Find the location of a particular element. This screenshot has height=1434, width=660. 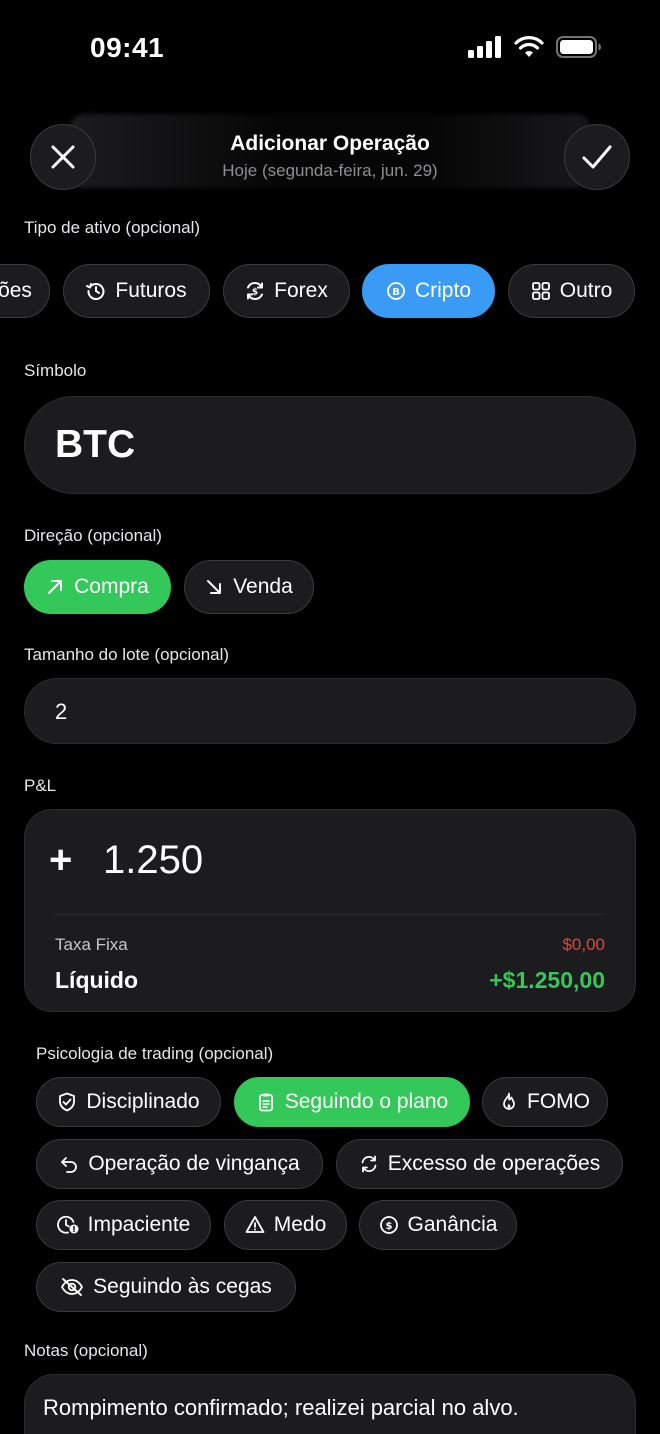

sell-button: Venda is located at coordinates (249, 587).